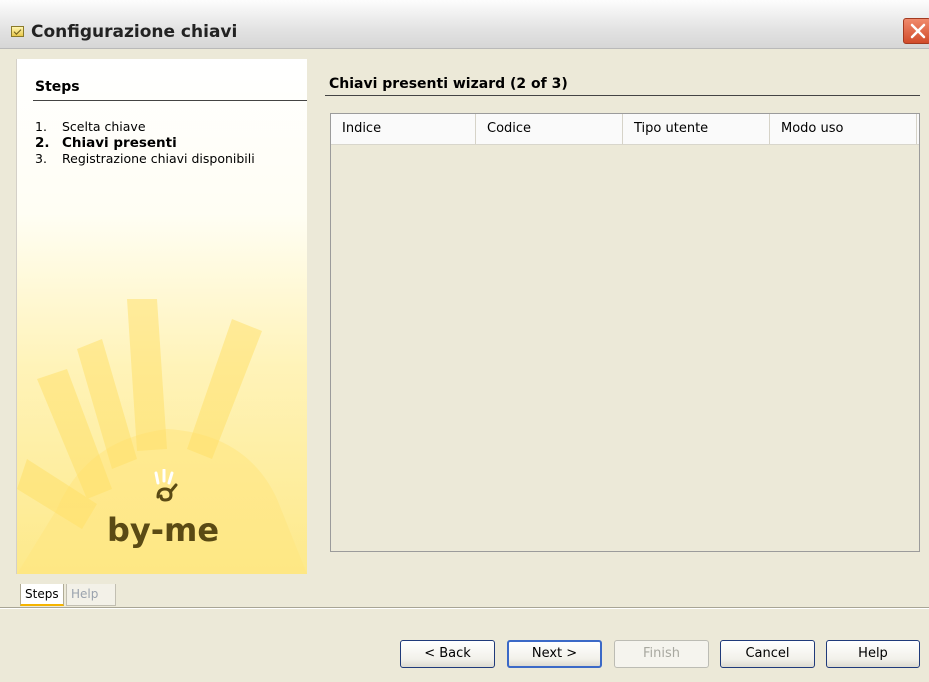  I want to click on app-icon, so click(17, 31).